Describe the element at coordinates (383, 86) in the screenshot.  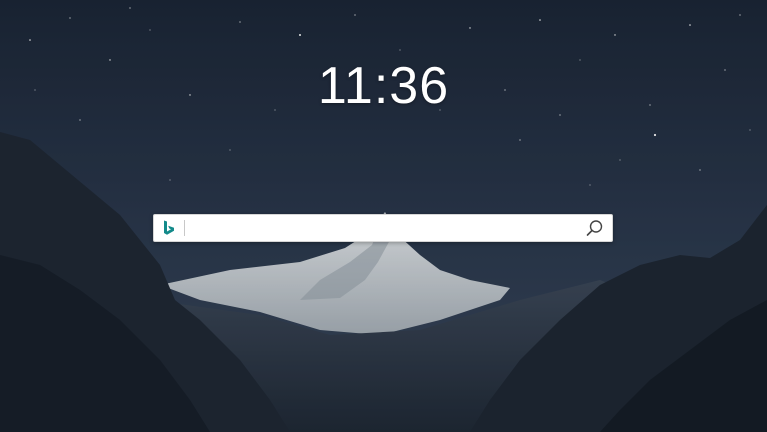
I see `clock-time: 11:36` at that location.